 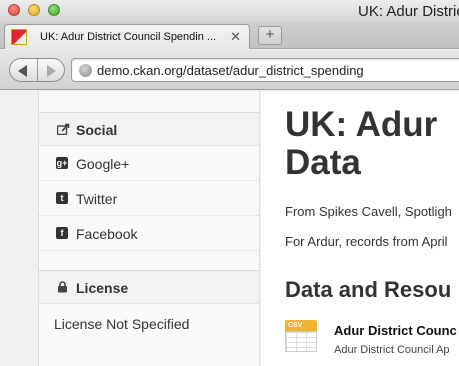 I want to click on dataset-description-text: For Ardur, records from April, so click(x=366, y=241).